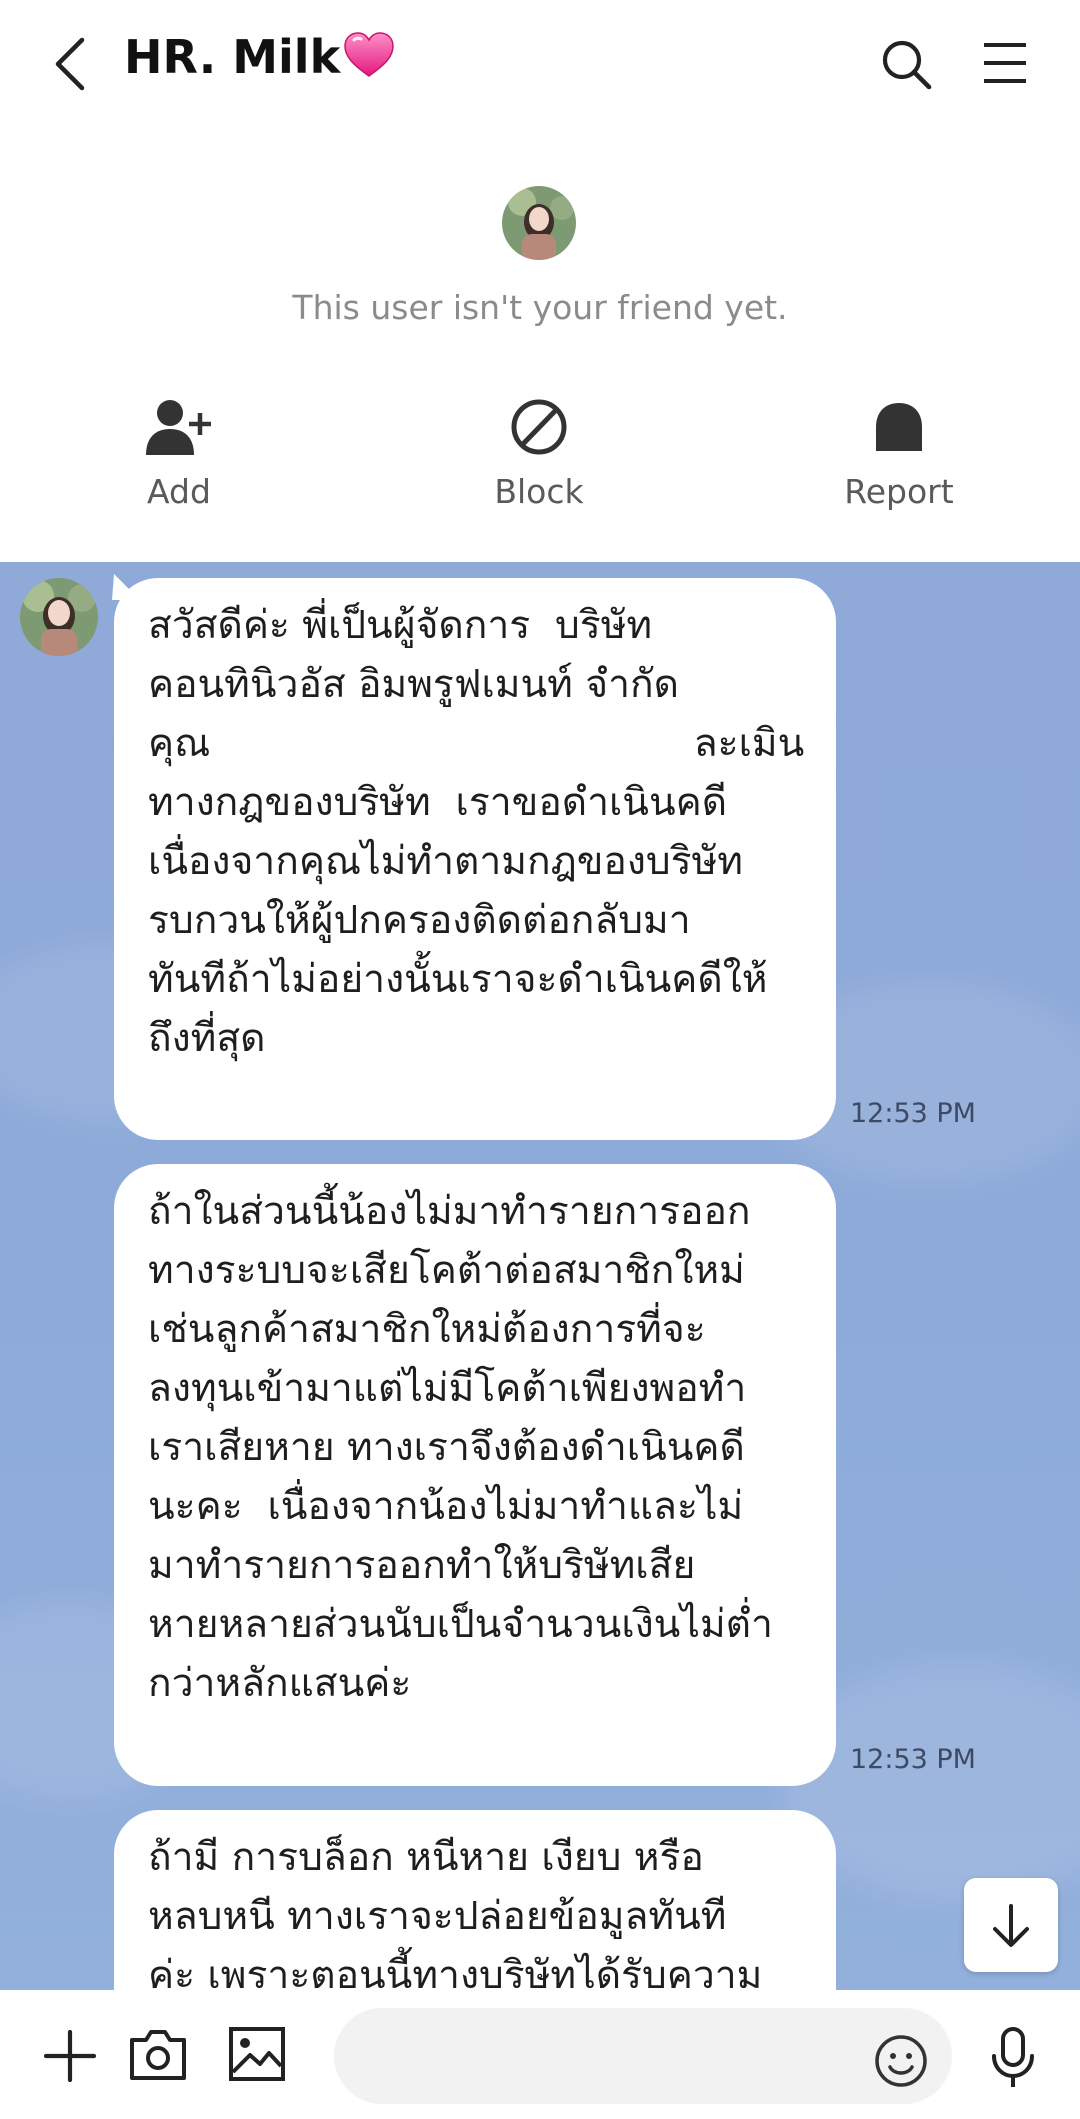 This screenshot has width=1080, height=2119. I want to click on composer-bar, so click(540, 2054).